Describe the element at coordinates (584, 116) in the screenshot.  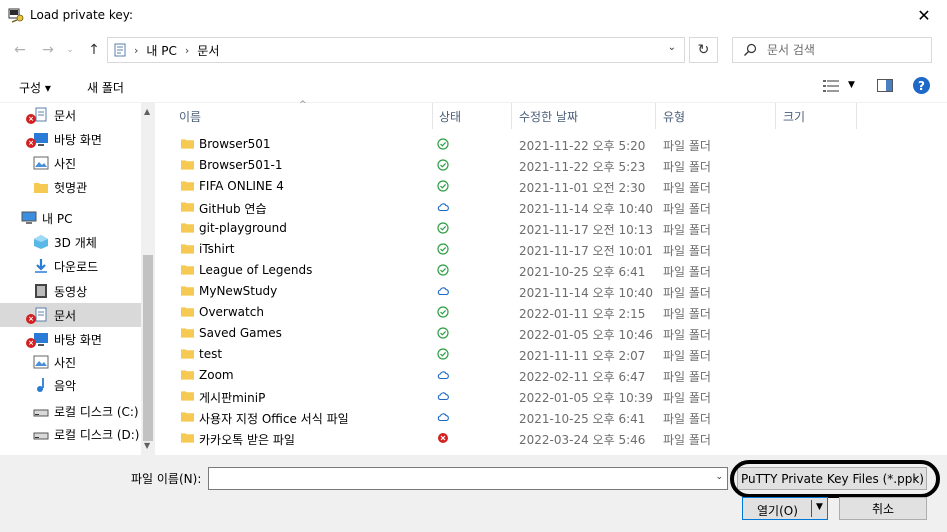
I see `column-header-modified: 수정한 날짜` at that location.